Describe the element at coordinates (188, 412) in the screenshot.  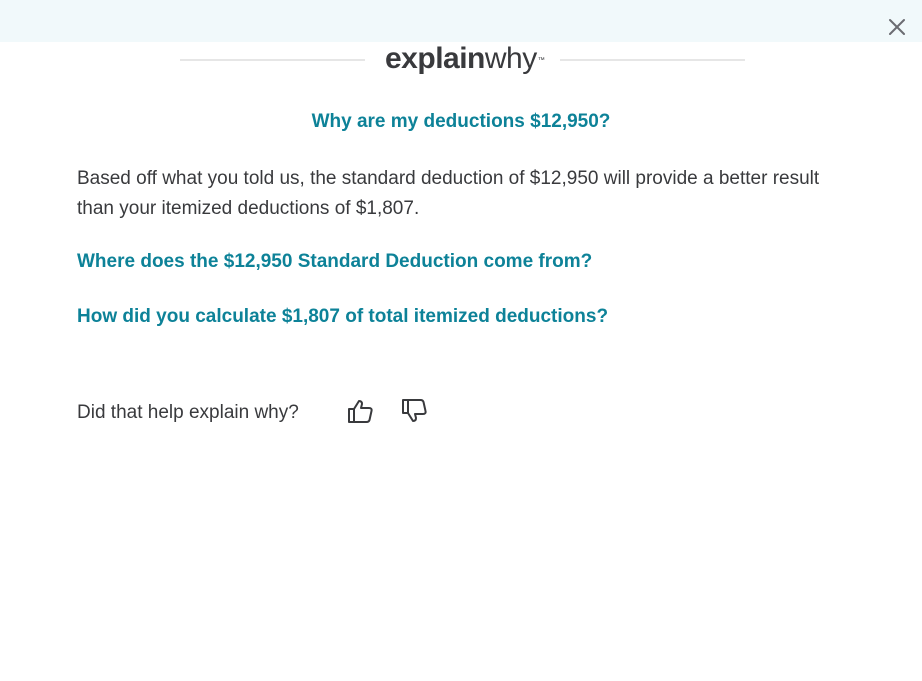
I see `feedback-prompt: Did that help explain why?` at that location.